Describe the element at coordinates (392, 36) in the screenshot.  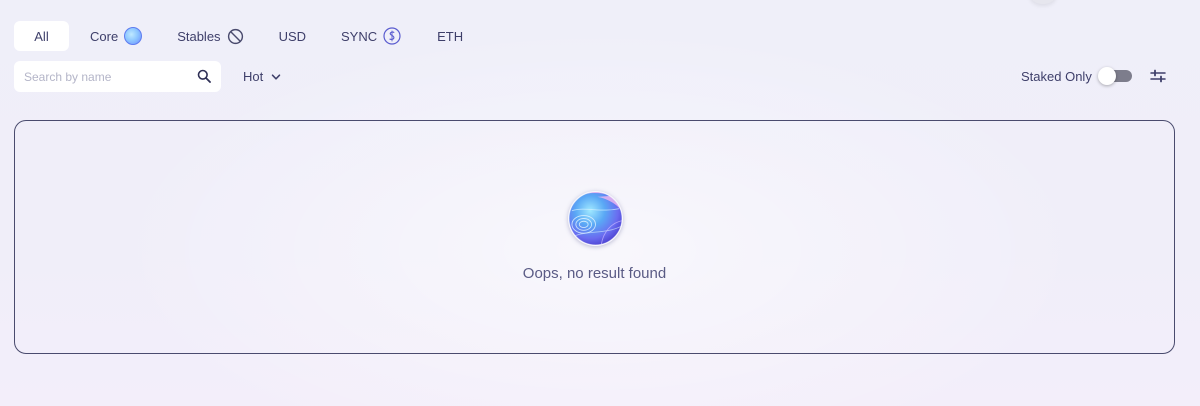
I see `sync-token-icon` at that location.